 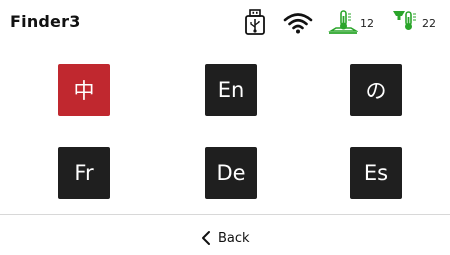 What do you see at coordinates (343, 22) in the screenshot?
I see `heated-bed-thermometer-icon` at bounding box center [343, 22].